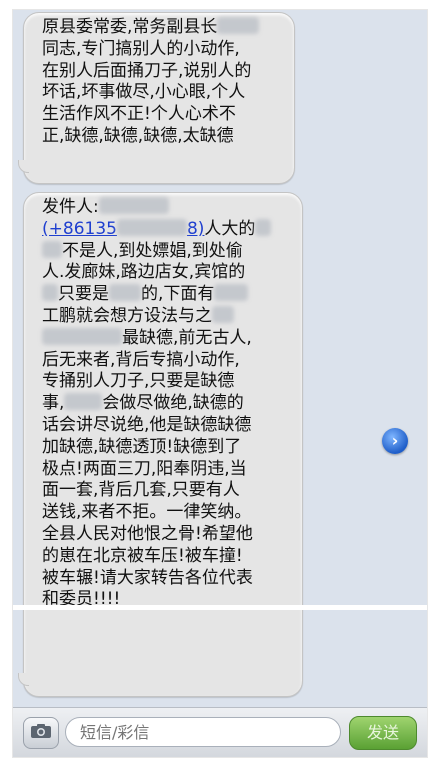 This screenshot has width=440, height=769. What do you see at coordinates (147, 533) in the screenshot?
I see `message-line: 全县人民对他恨之骨!希望他` at bounding box center [147, 533].